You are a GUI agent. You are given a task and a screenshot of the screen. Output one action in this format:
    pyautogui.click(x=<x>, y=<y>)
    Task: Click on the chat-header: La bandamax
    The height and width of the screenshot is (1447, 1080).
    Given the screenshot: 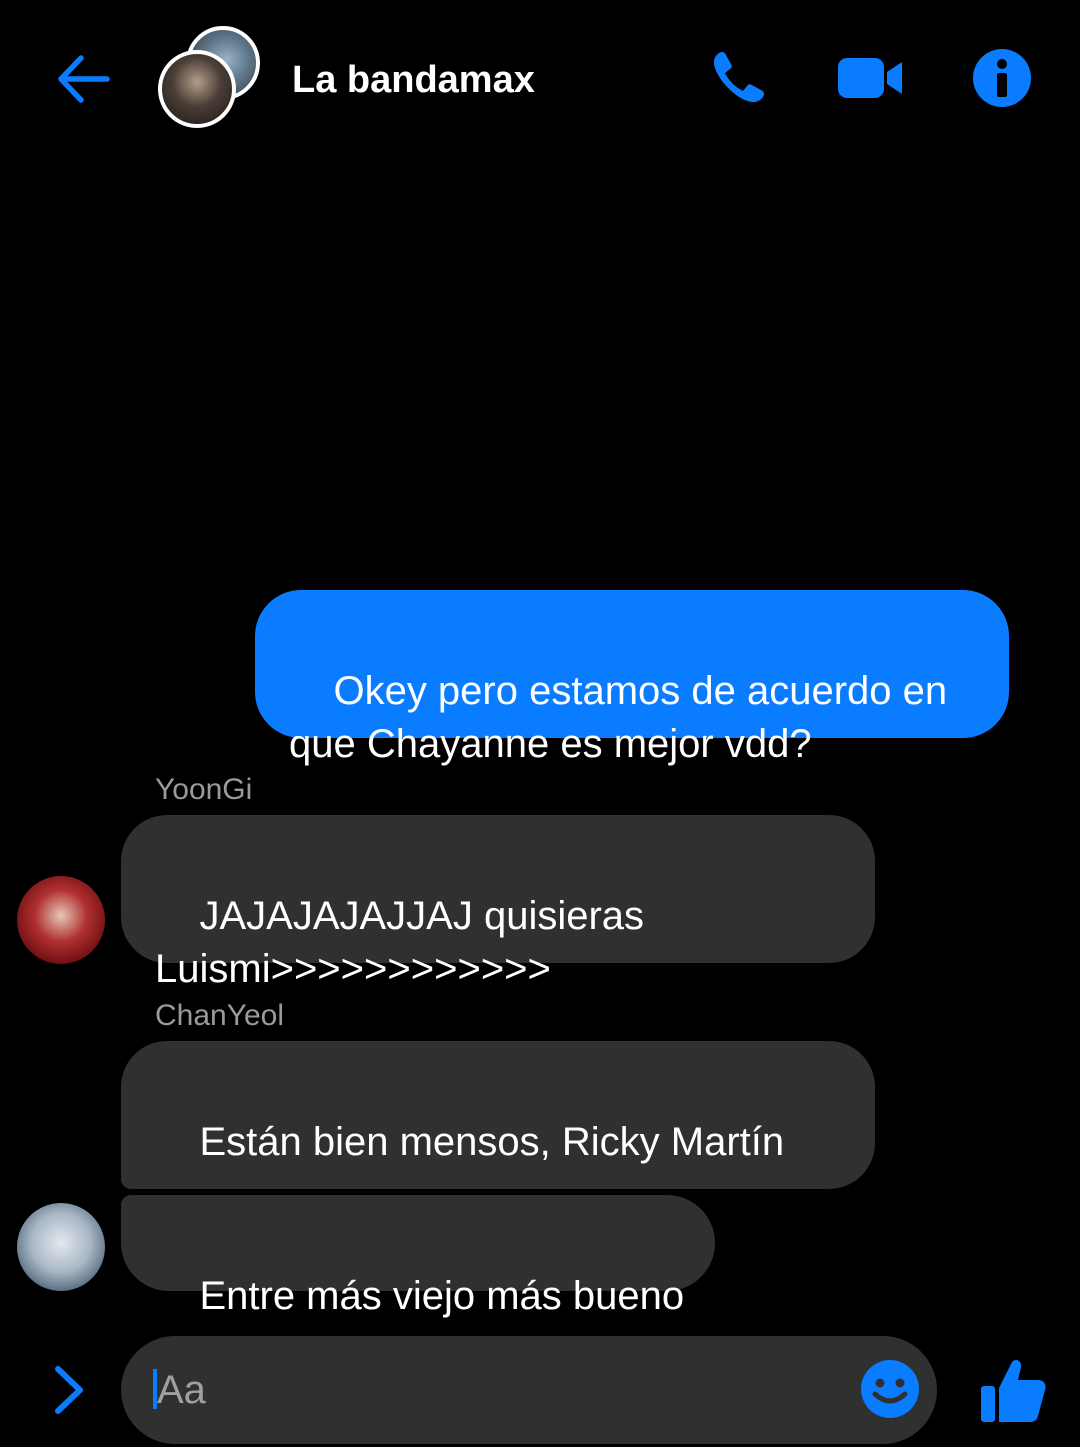 What is the action you would take?
    pyautogui.click(x=540, y=80)
    